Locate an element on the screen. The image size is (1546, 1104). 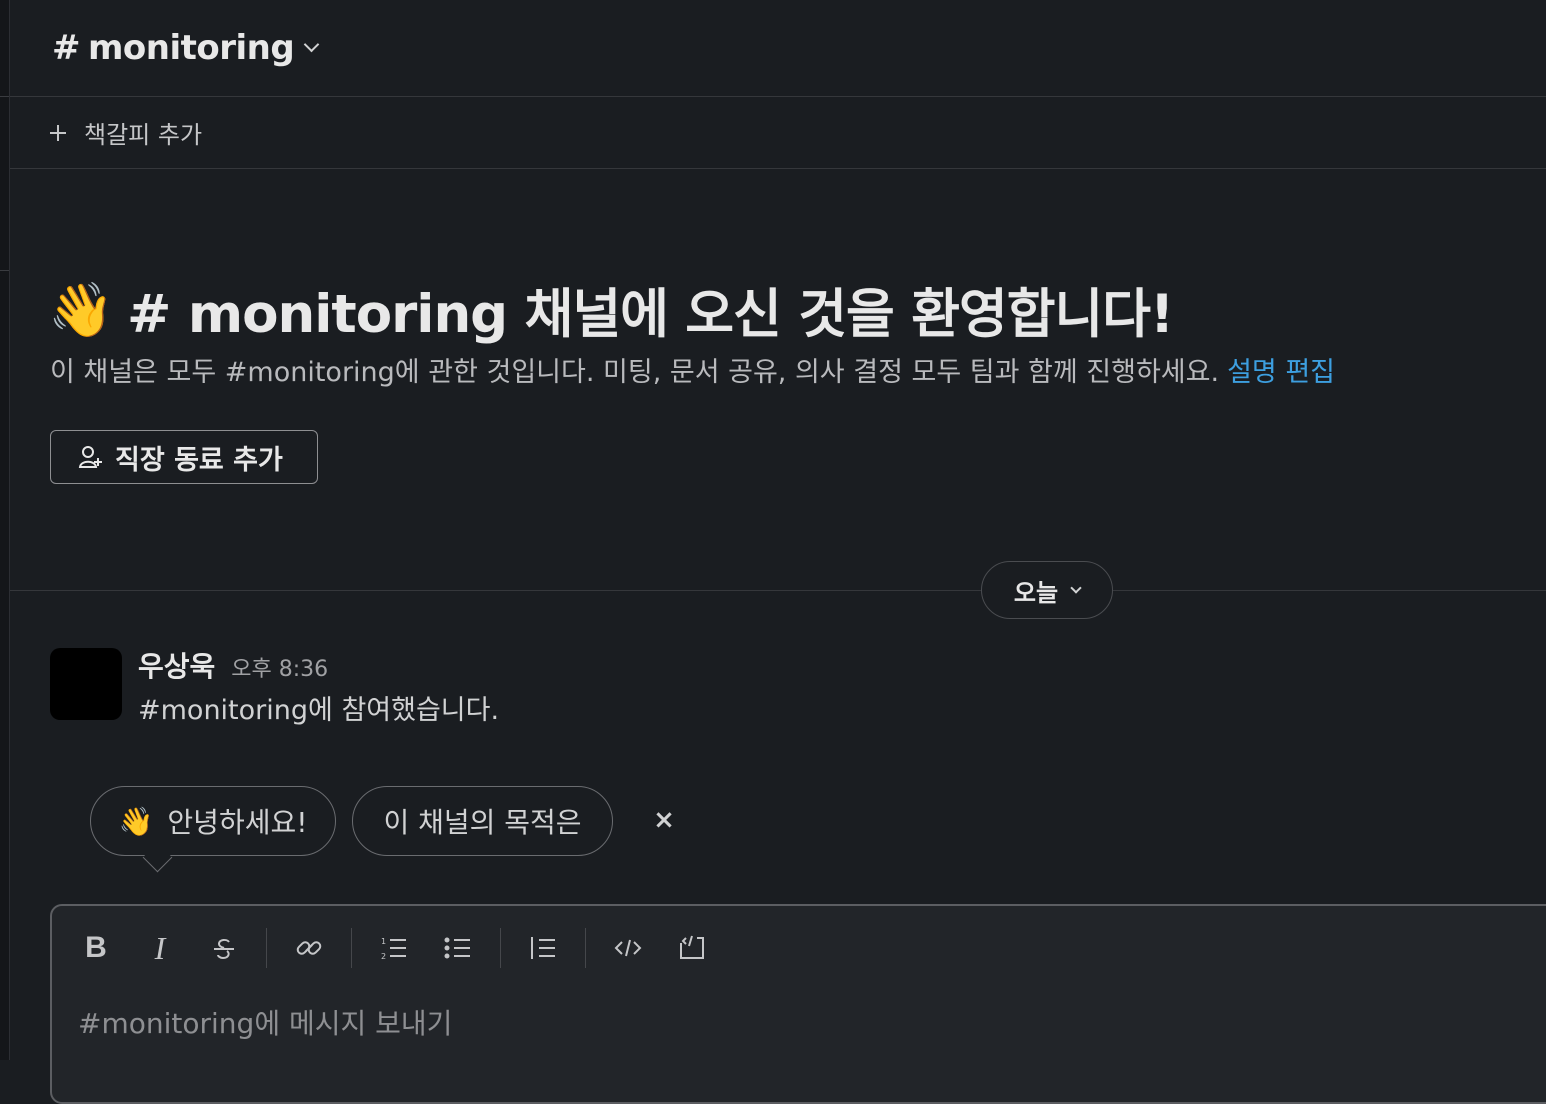
add-coworker-button: 직장 동료 추가 is located at coordinates (184, 457).